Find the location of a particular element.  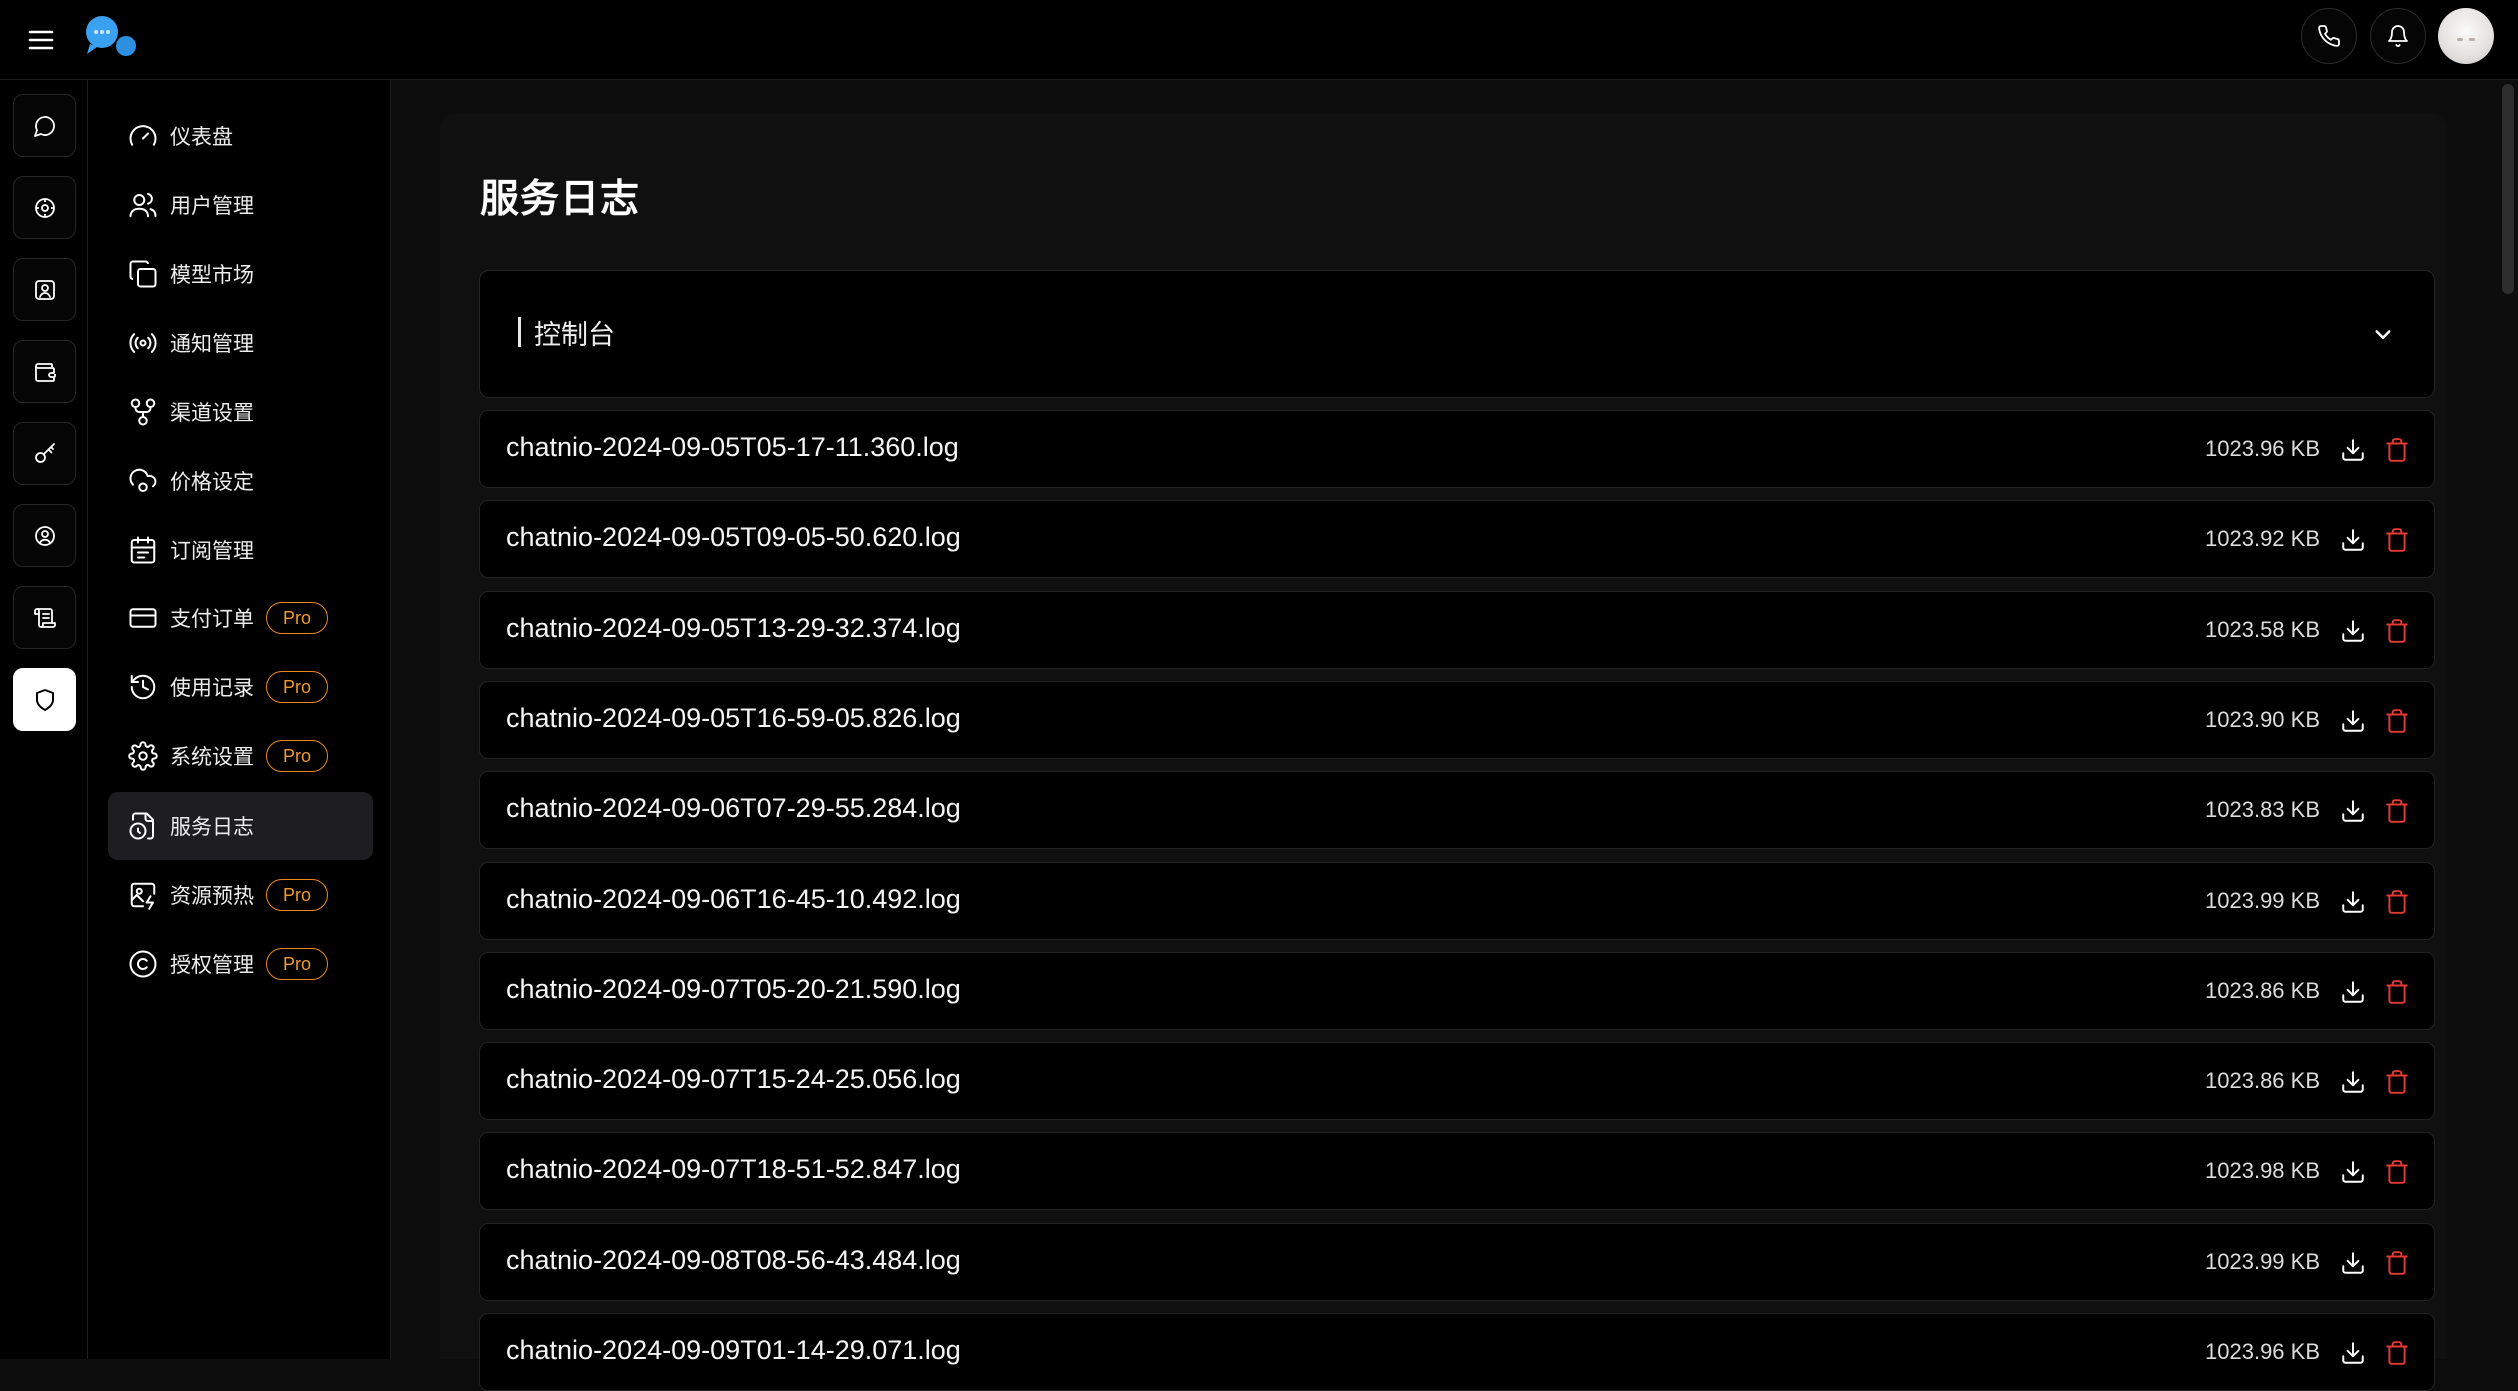

sidebar-item-users: 用户管理 is located at coordinates (240, 205).